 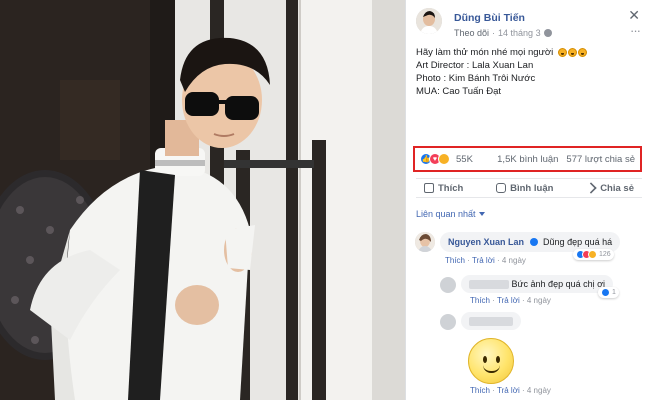 I want to click on reactions-count: 55K, so click(x=464, y=159).